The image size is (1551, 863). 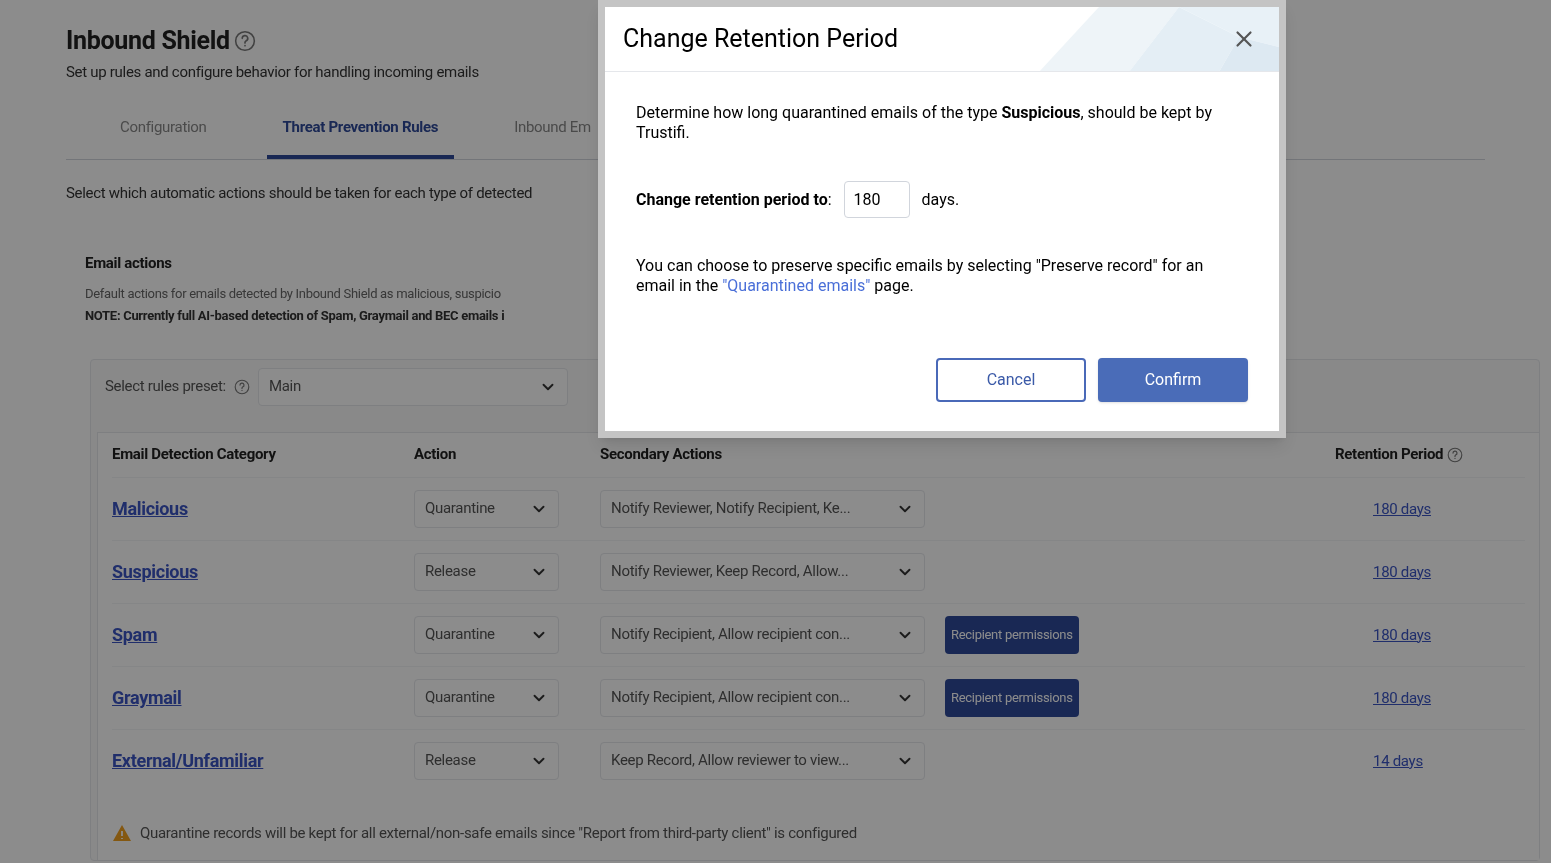 I want to click on unit-label: days., so click(x=940, y=199).